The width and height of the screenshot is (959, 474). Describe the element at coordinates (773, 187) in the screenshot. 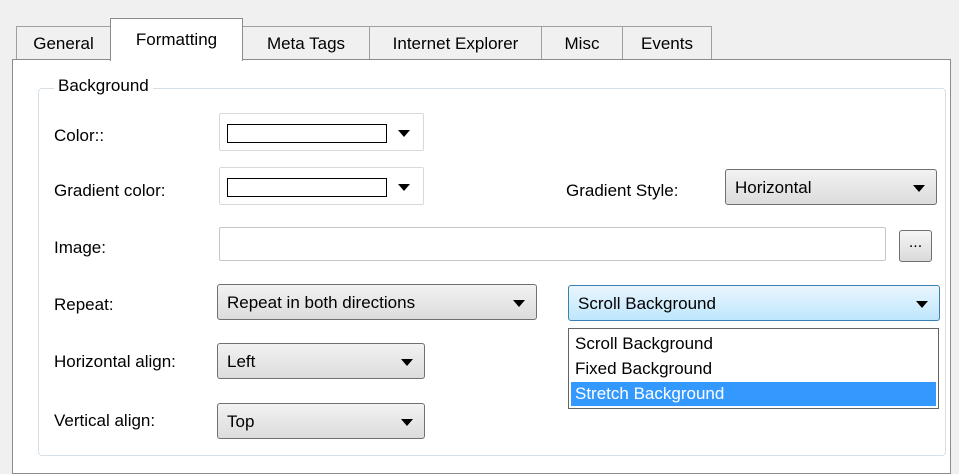

I see `gradient-style-value: Horizontal` at that location.